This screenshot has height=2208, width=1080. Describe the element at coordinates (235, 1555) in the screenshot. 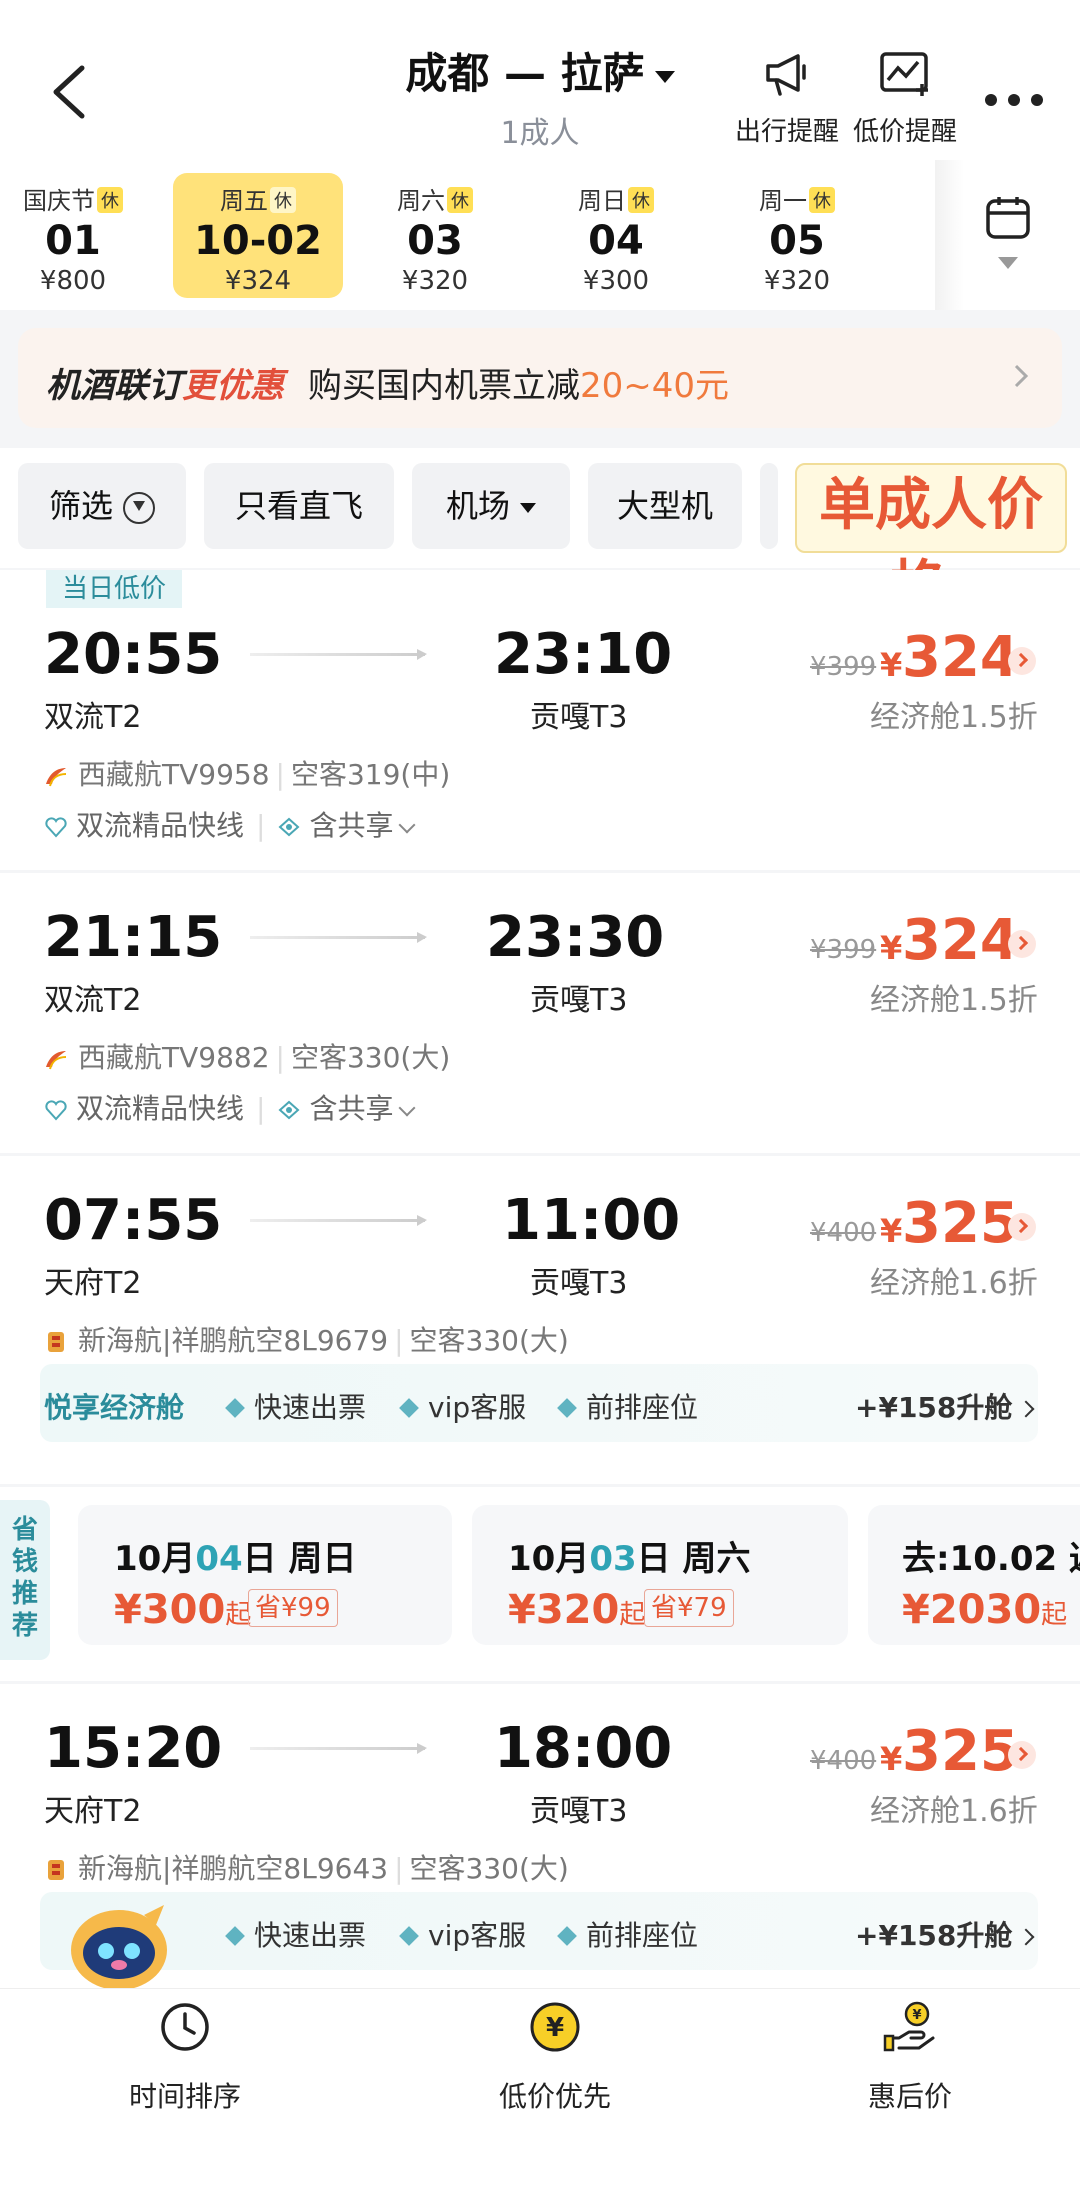

I see `savings-date: 10月04日 周日` at that location.